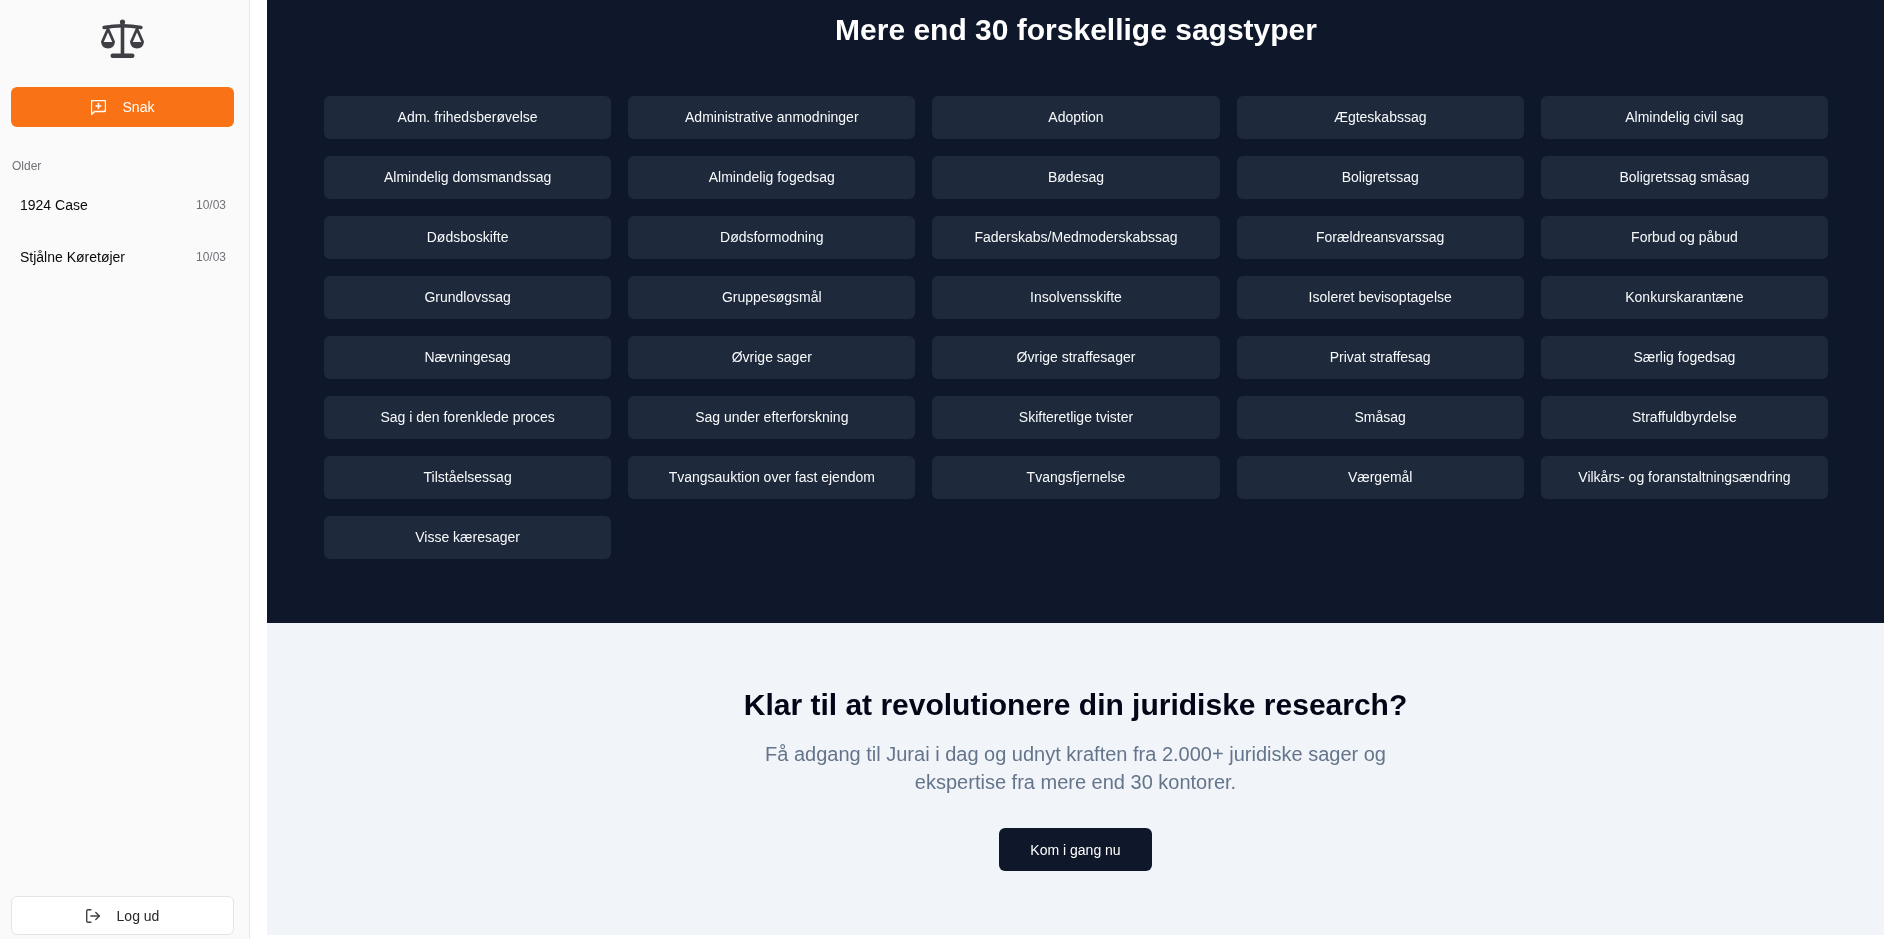  Describe the element at coordinates (1076, 417) in the screenshot. I see `case-type-tag: Skifteretlige tvister` at that location.